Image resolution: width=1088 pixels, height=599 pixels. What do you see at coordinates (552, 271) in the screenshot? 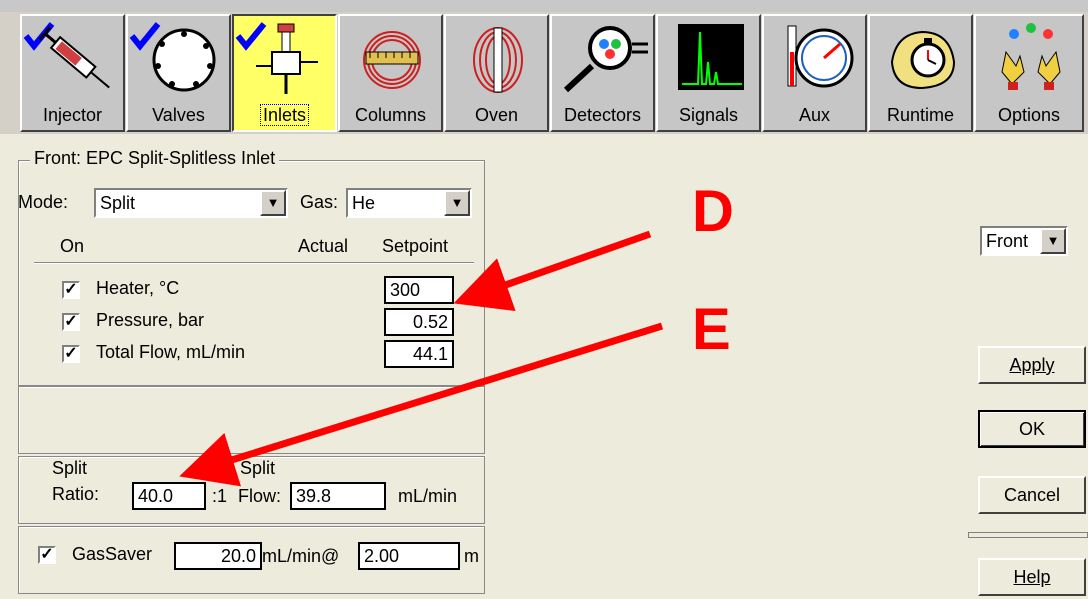
I see `arrow-d` at bounding box center [552, 271].